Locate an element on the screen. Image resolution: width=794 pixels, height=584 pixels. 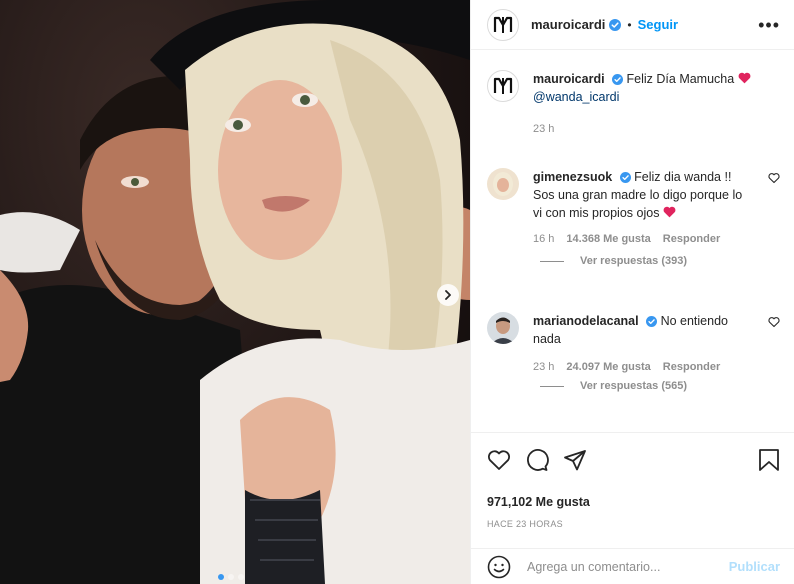
carousel-next-button is located at coordinates (448, 295).